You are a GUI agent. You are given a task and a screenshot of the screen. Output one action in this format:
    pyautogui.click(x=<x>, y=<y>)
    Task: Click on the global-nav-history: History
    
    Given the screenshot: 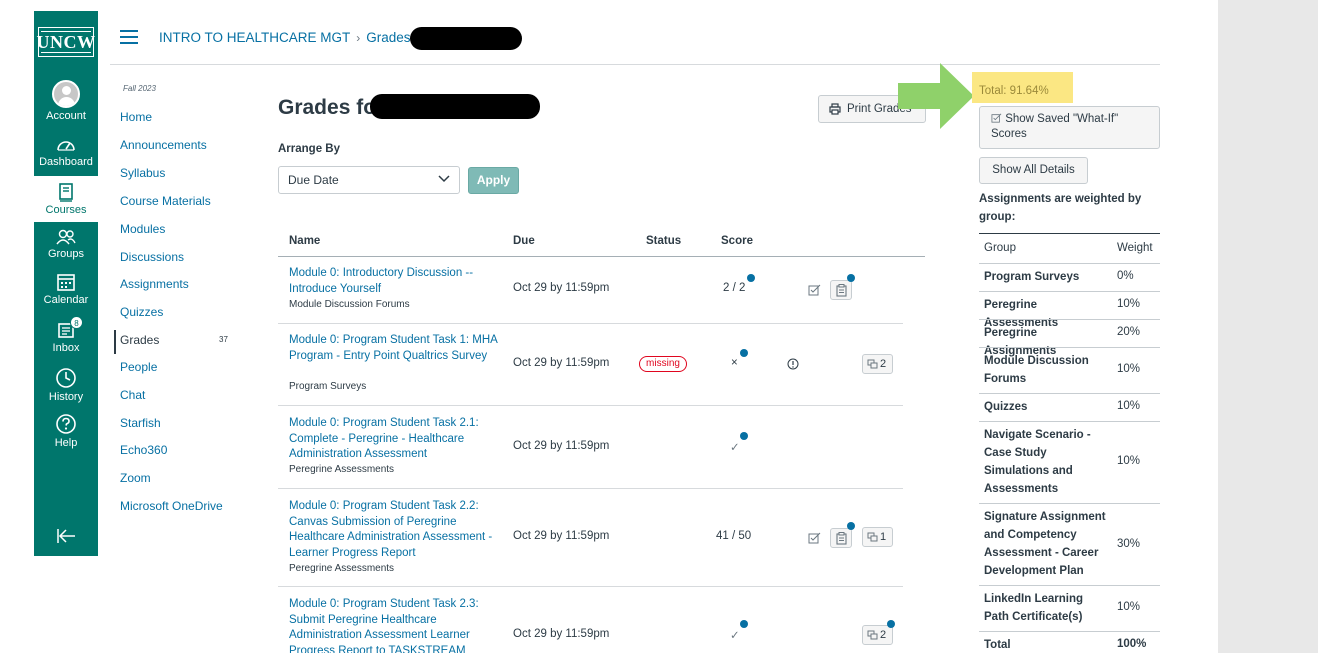 What is the action you would take?
    pyautogui.click(x=66, y=385)
    